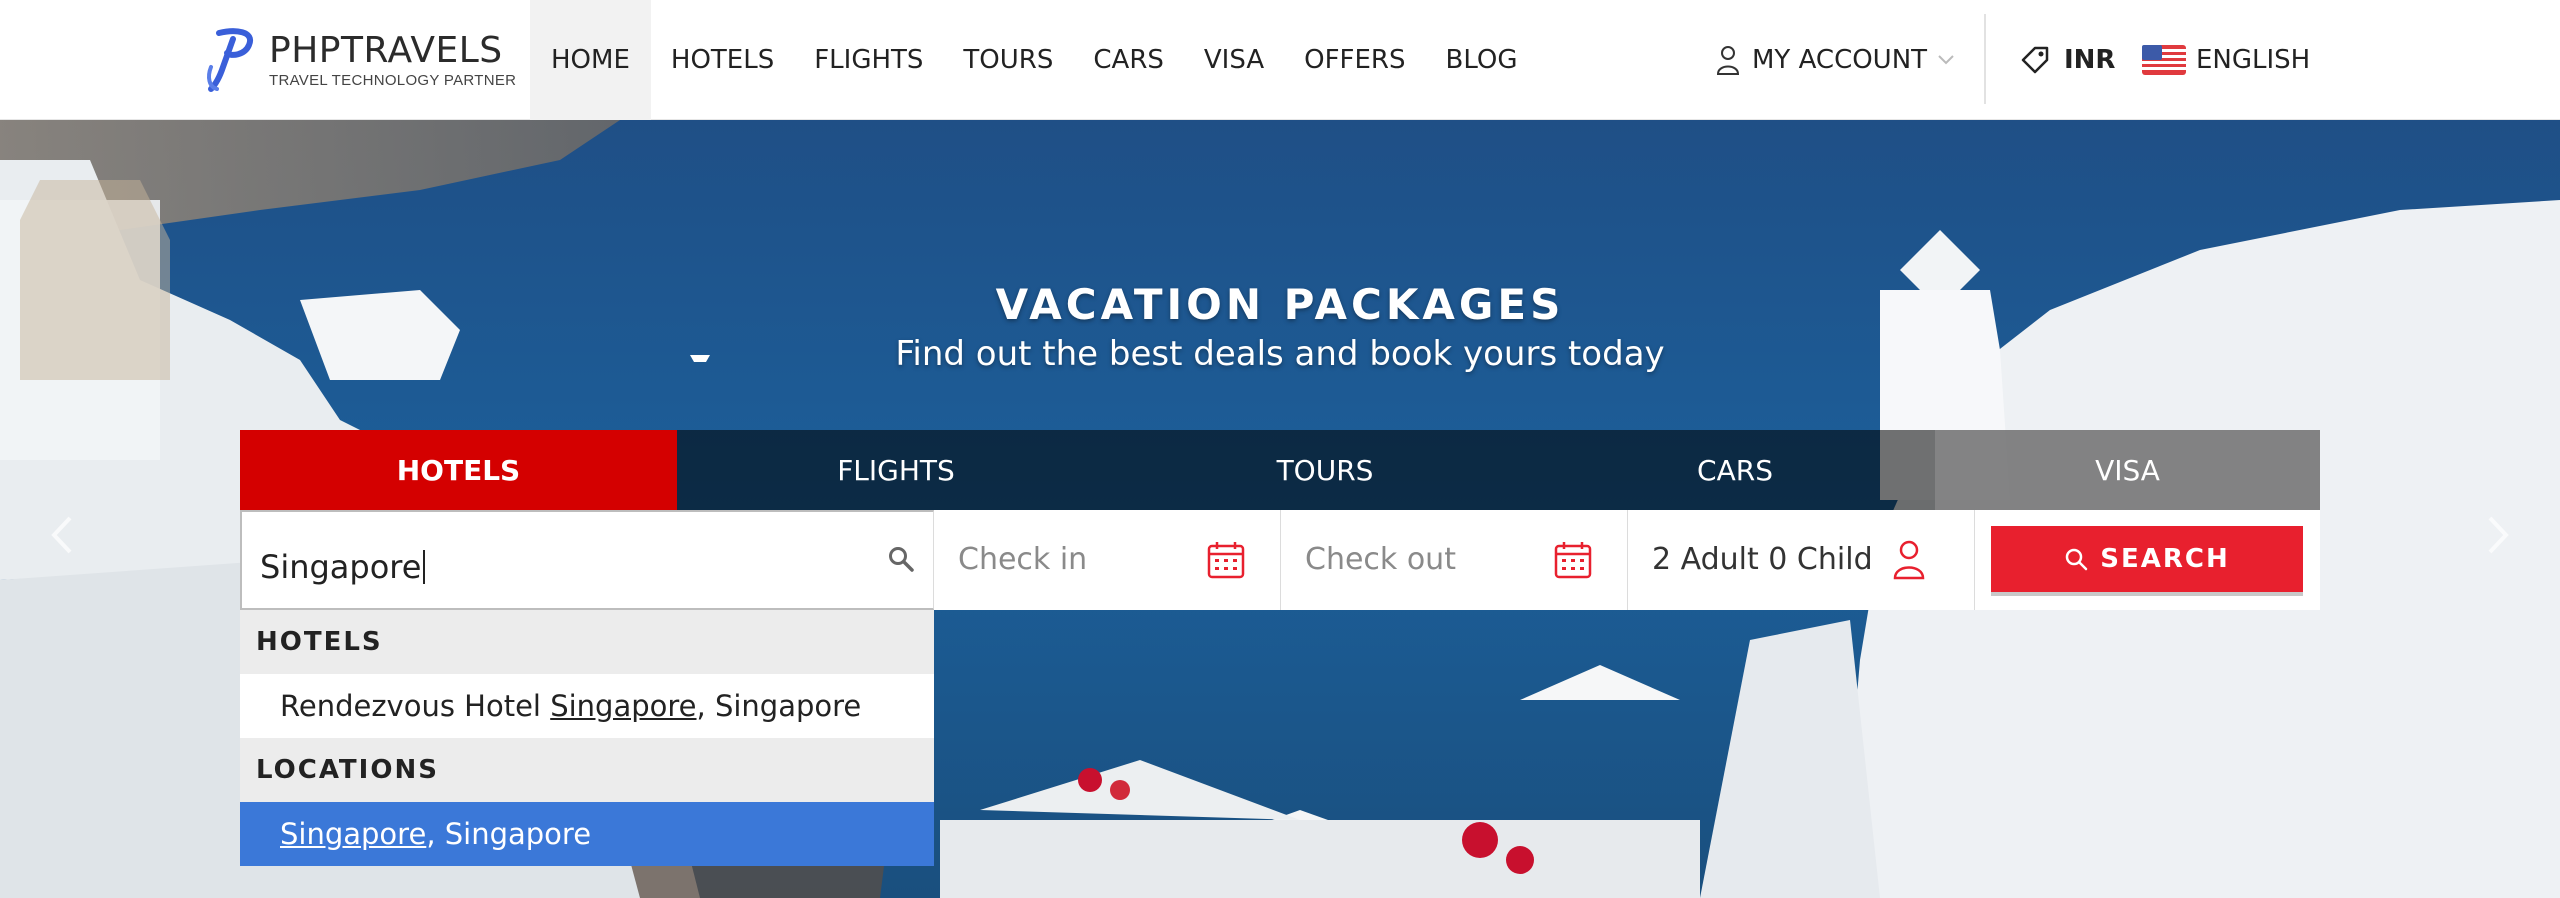 This screenshot has height=898, width=2560. I want to click on search-tabs: HOTELS FLIGHTS TOURS CARS VISA, so click(1280, 470).